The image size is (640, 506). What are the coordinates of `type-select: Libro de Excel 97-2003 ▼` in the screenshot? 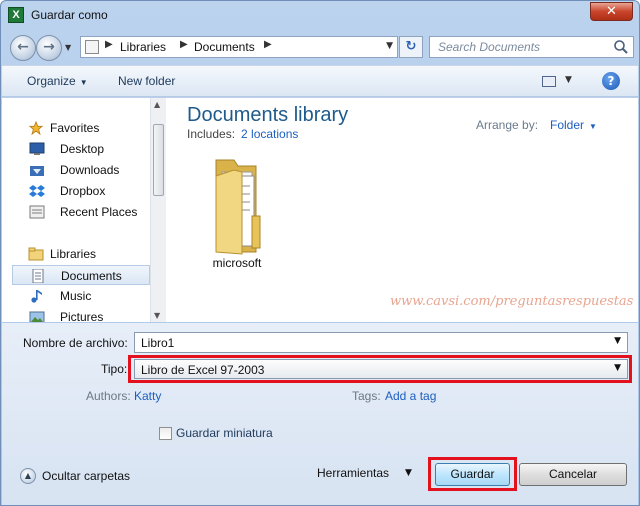 It's located at (381, 369).